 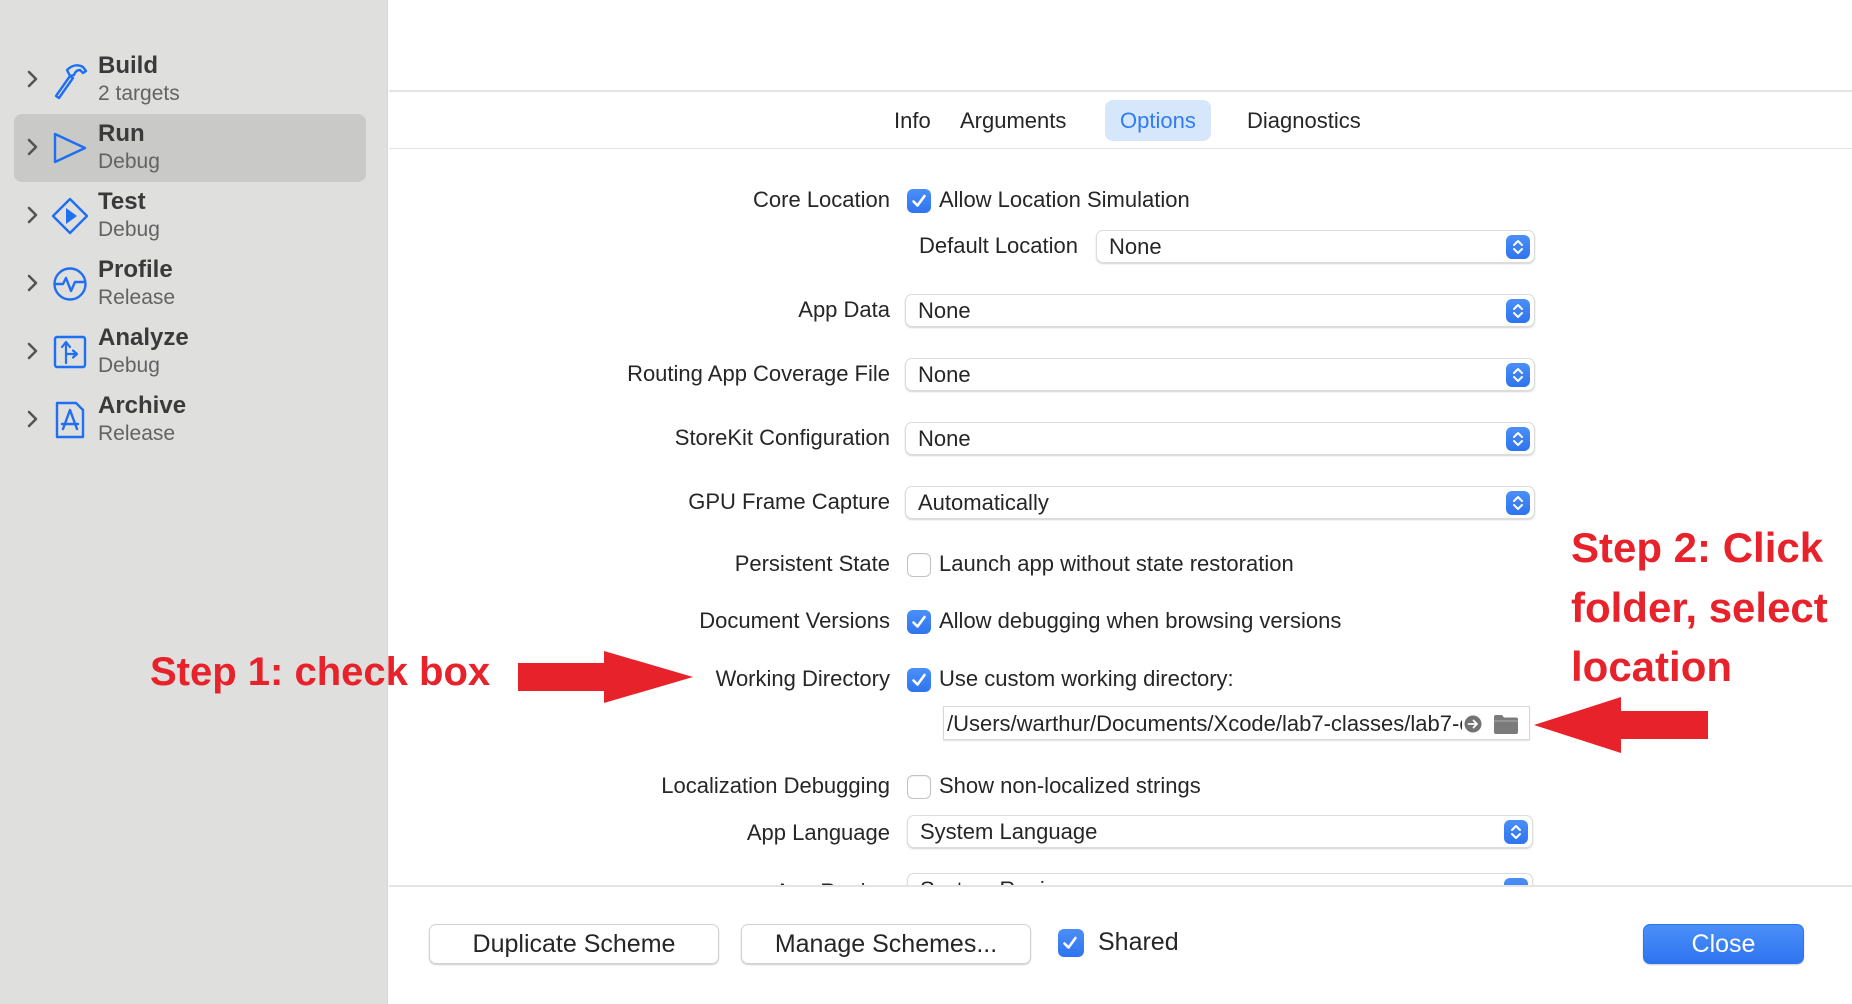 What do you see at coordinates (821, 199) in the screenshot?
I see `core-location-label: Core Location` at bounding box center [821, 199].